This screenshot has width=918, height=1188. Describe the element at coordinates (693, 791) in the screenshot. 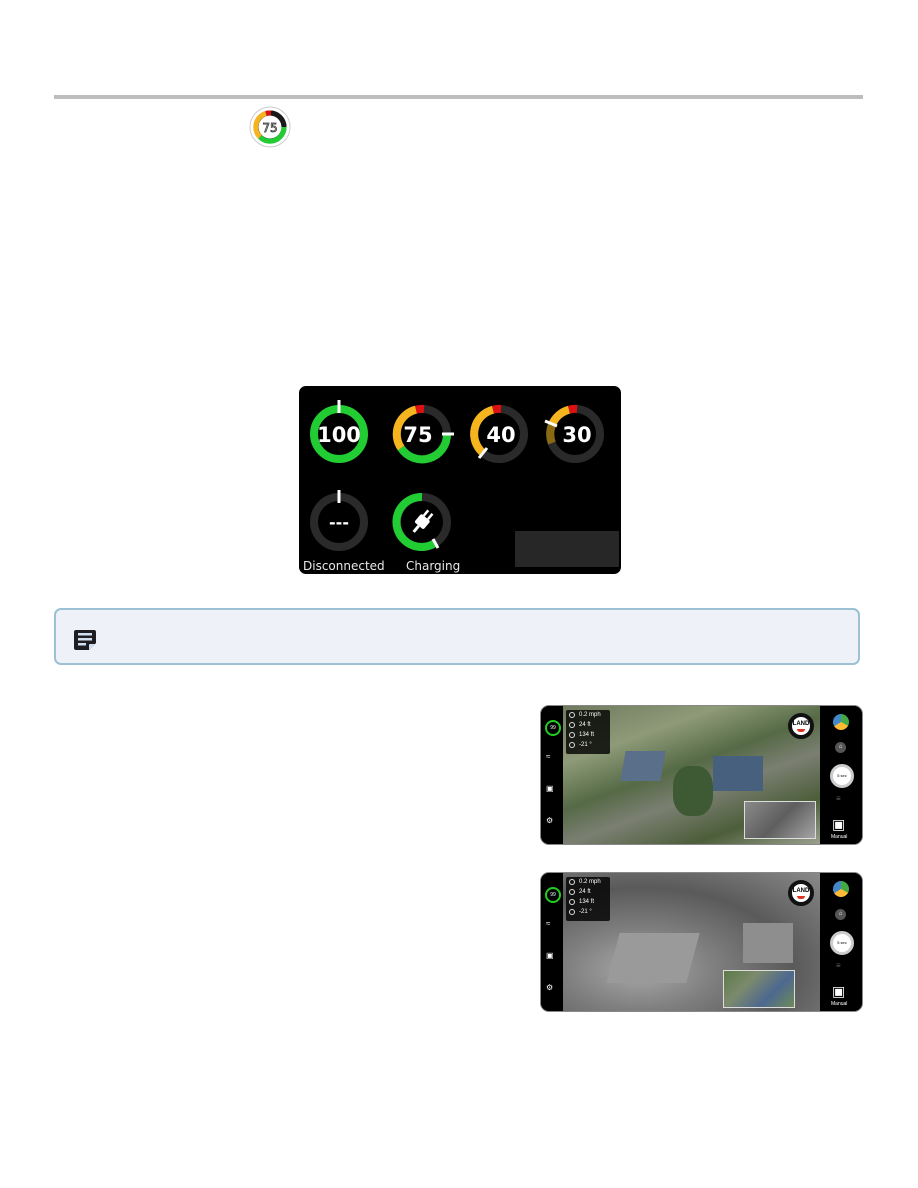

I see `tree` at that location.